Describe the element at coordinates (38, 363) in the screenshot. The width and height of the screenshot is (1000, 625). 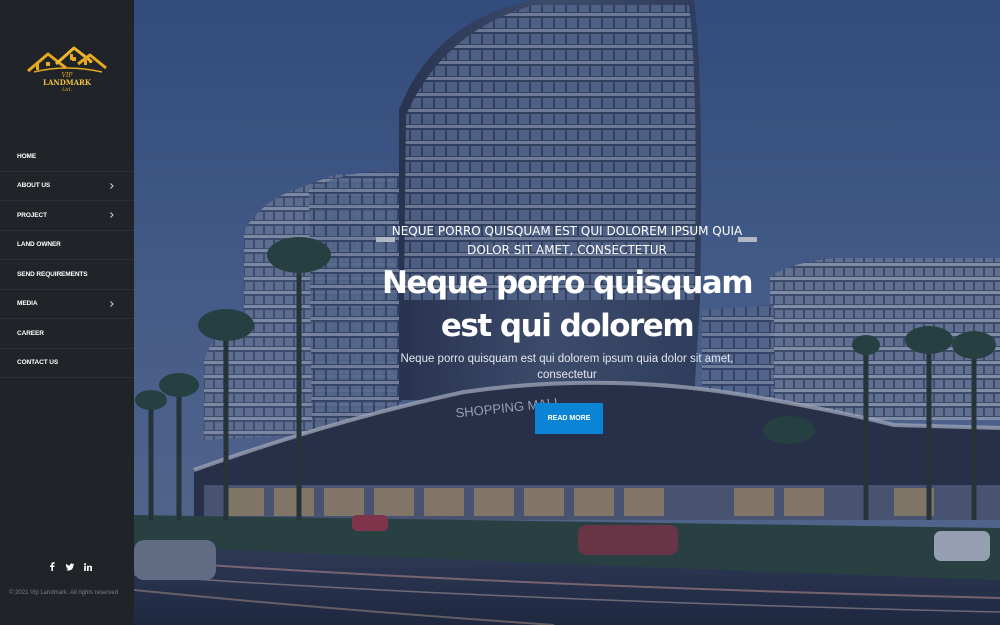
I see `nav-item-label: CONTACT US` at that location.